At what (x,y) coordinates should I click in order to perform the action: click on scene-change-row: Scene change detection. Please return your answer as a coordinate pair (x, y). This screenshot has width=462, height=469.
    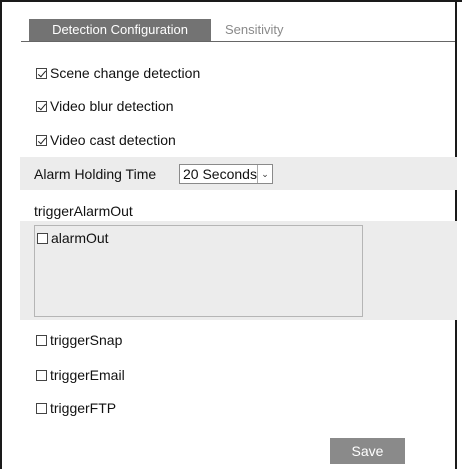
    Looking at the image, I should click on (118, 73).